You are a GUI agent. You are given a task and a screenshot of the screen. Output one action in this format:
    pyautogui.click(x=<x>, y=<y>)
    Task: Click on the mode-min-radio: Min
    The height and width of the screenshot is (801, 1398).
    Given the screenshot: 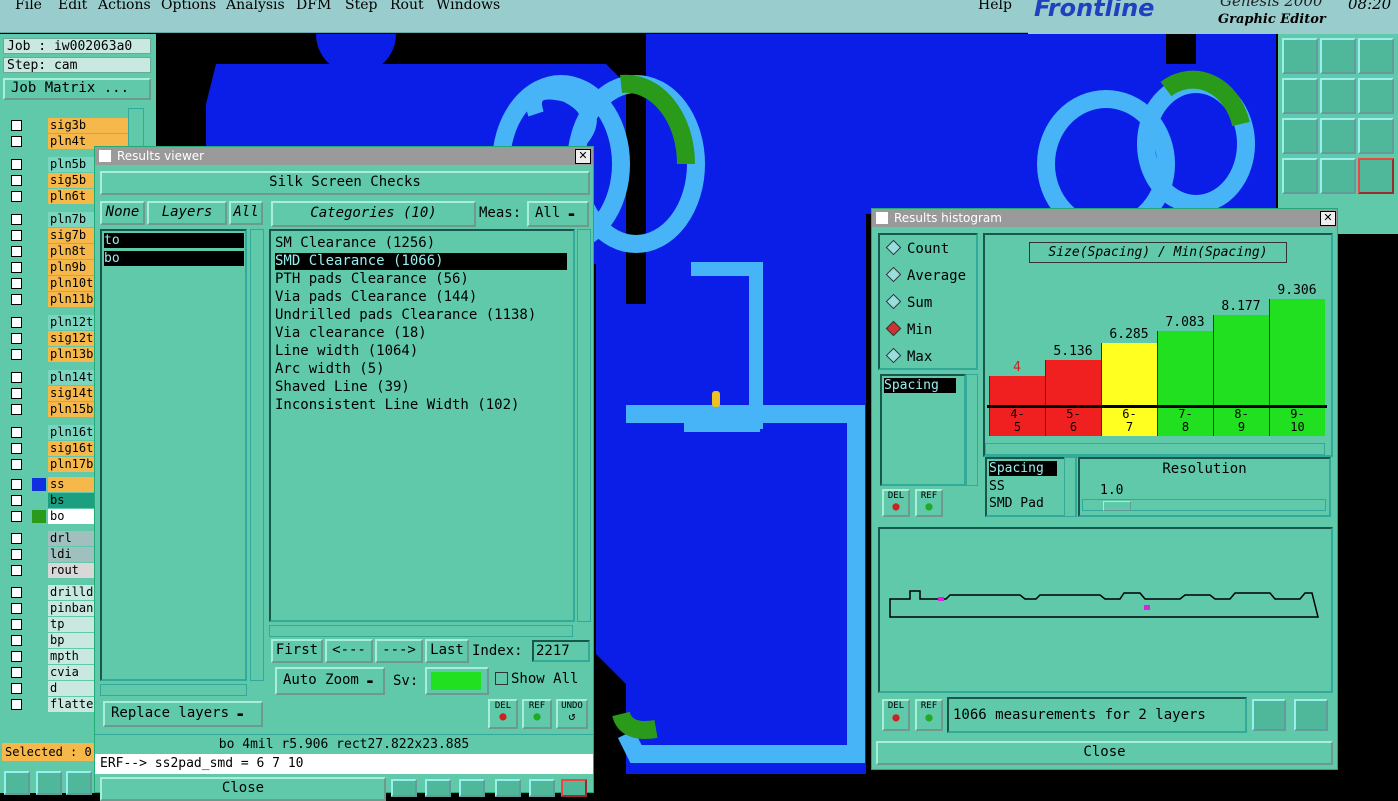 What is the action you would take?
    pyautogui.click(x=908, y=329)
    